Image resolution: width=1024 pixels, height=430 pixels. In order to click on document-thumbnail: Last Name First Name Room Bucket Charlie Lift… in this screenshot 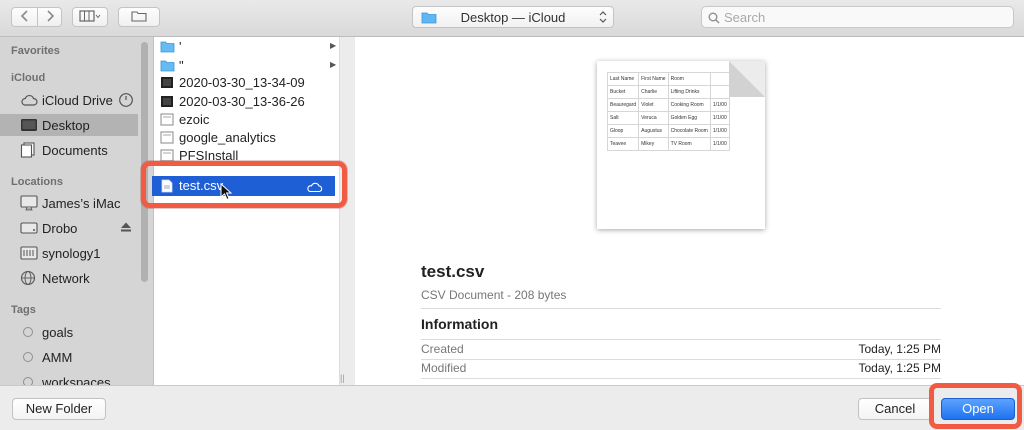, I will do `click(681, 145)`.